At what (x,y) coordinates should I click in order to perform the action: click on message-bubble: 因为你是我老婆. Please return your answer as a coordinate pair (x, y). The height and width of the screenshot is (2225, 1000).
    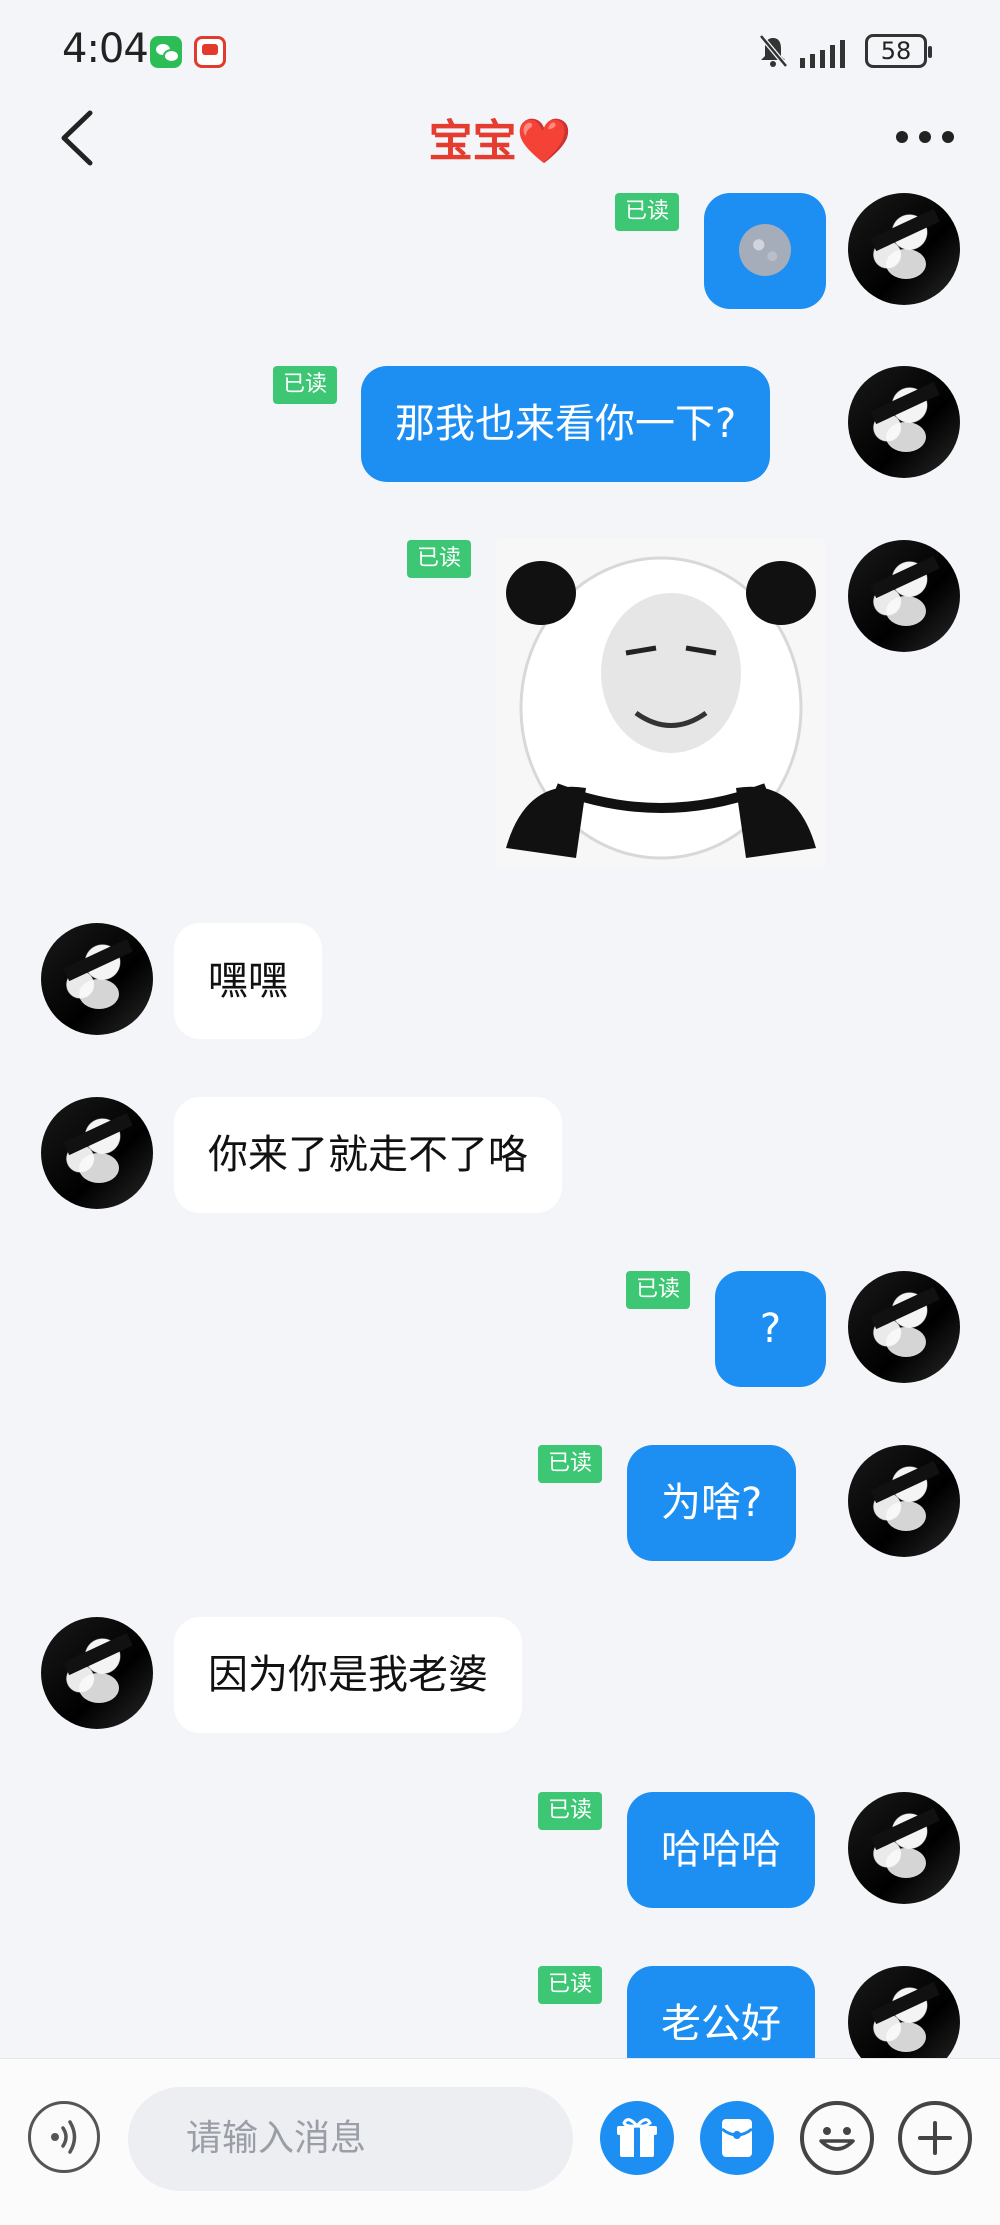
    Looking at the image, I should click on (348, 1675).